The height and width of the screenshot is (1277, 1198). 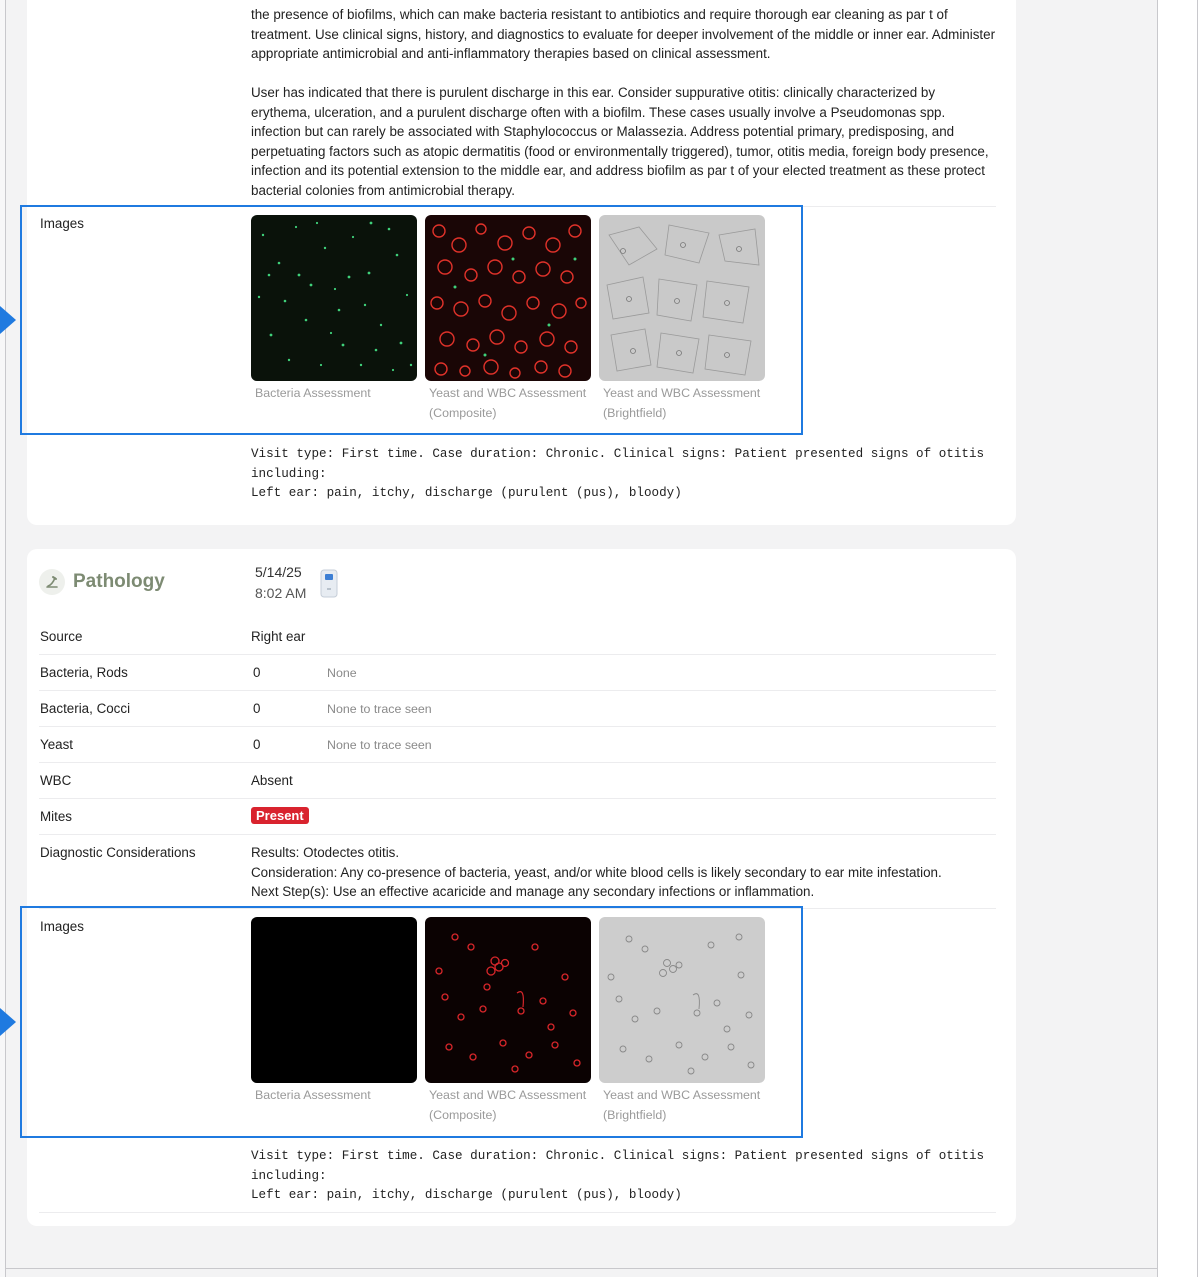 What do you see at coordinates (84, 672) in the screenshot?
I see `row-label: Bacteria, Rods` at bounding box center [84, 672].